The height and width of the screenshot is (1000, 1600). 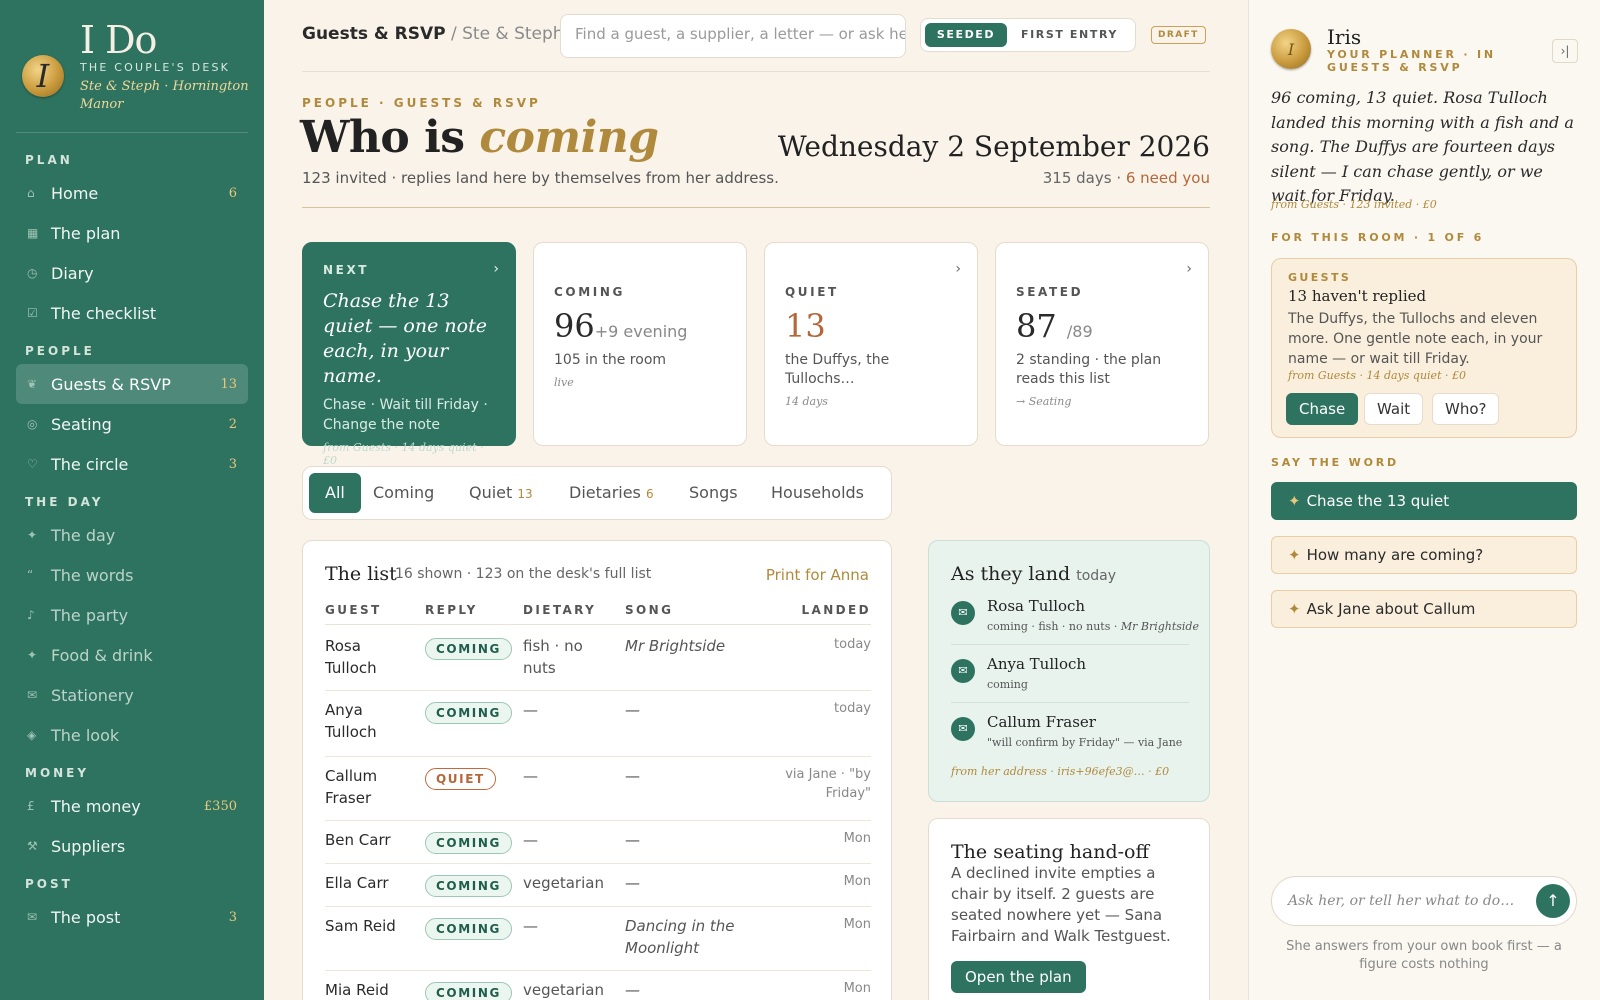 I want to click on quick-prompt-how-many: ✦ How many are coming?, so click(x=1424, y=555).